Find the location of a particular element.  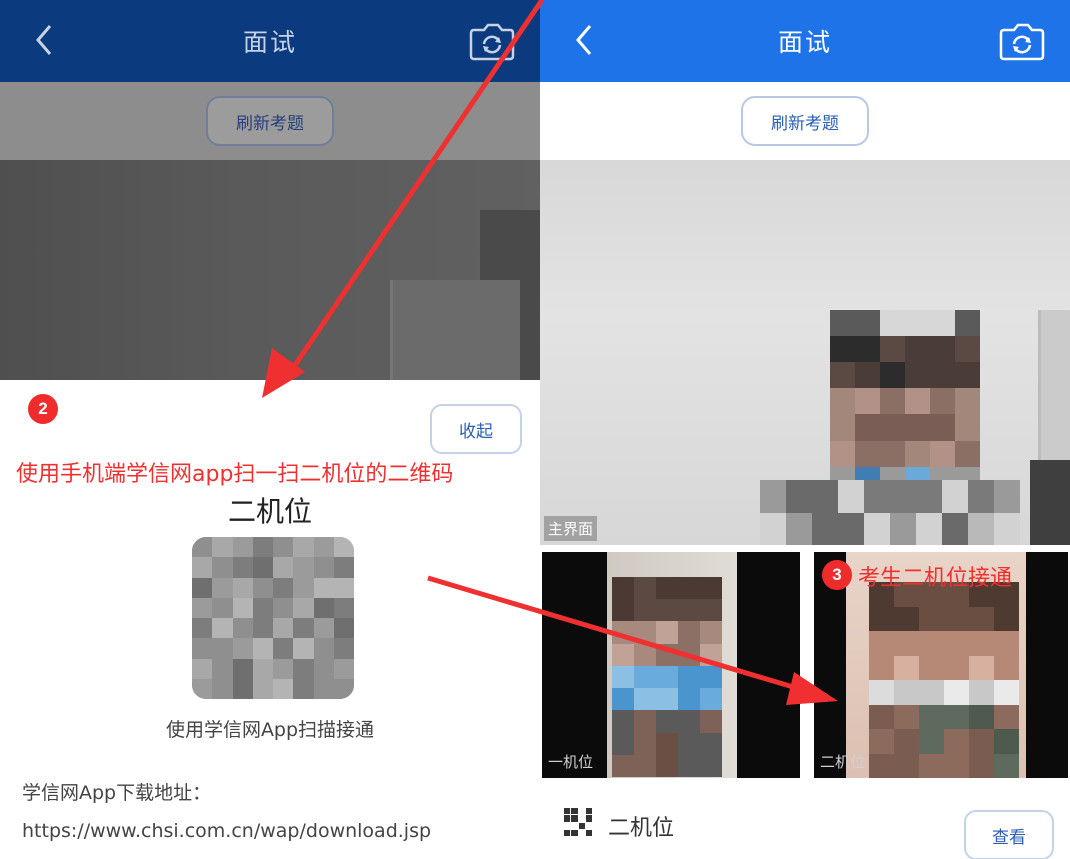

left-header: 面试 is located at coordinates (270, 41).